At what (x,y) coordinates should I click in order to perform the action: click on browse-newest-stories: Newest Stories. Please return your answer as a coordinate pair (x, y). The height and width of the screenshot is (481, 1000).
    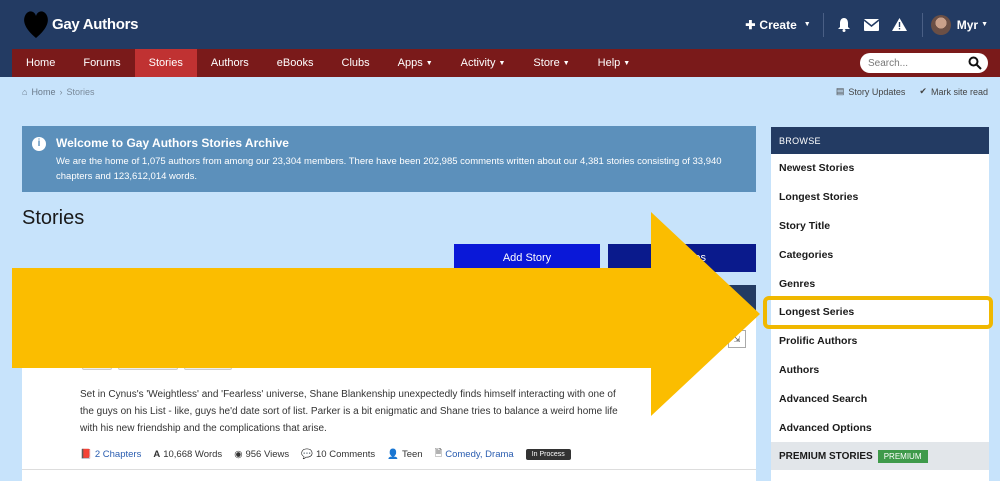
    Looking at the image, I should click on (880, 168).